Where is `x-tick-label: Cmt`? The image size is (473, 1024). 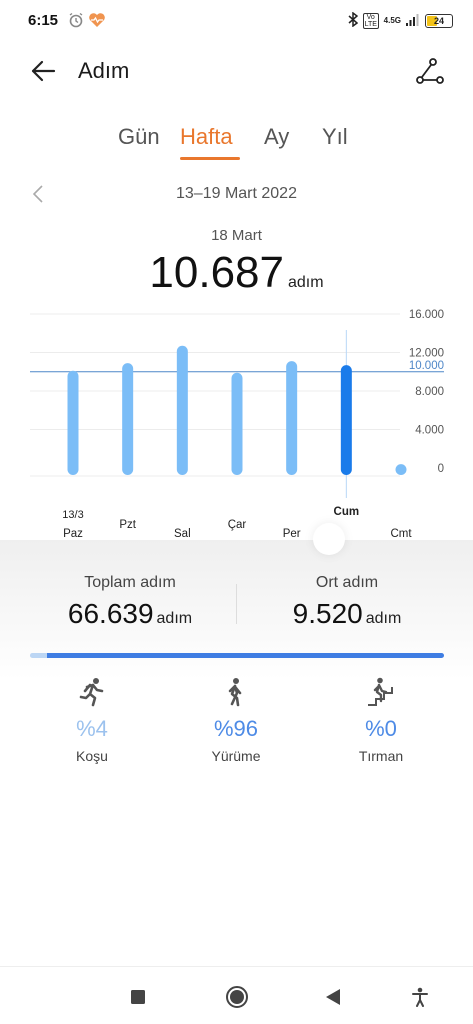
x-tick-label: Cmt is located at coordinates (401, 534).